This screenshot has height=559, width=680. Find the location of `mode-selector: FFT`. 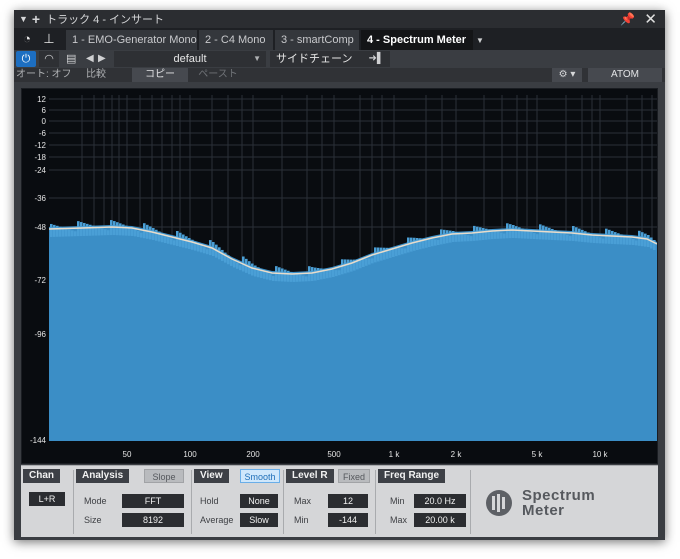

mode-selector: FFT is located at coordinates (153, 501).